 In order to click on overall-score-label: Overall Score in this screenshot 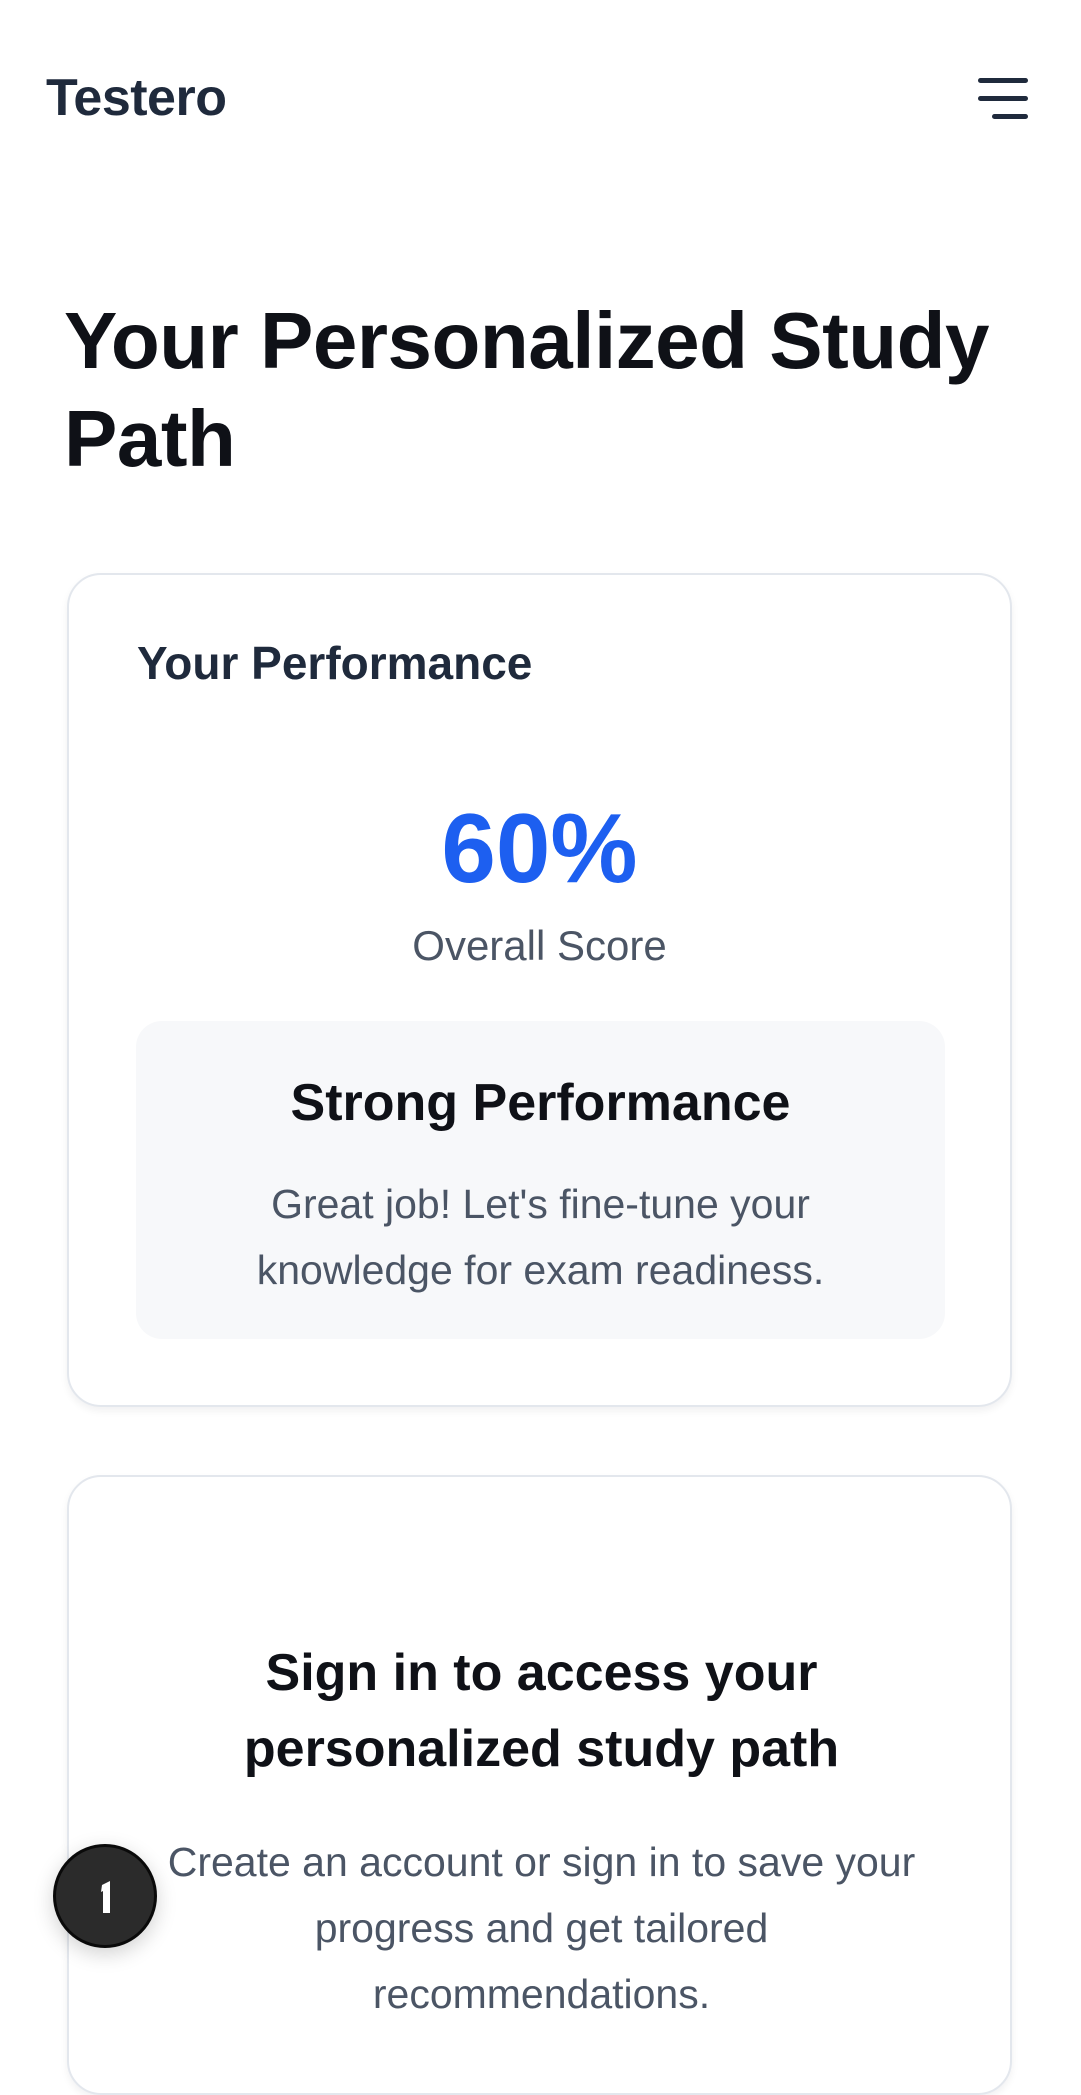, I will do `click(539, 945)`.